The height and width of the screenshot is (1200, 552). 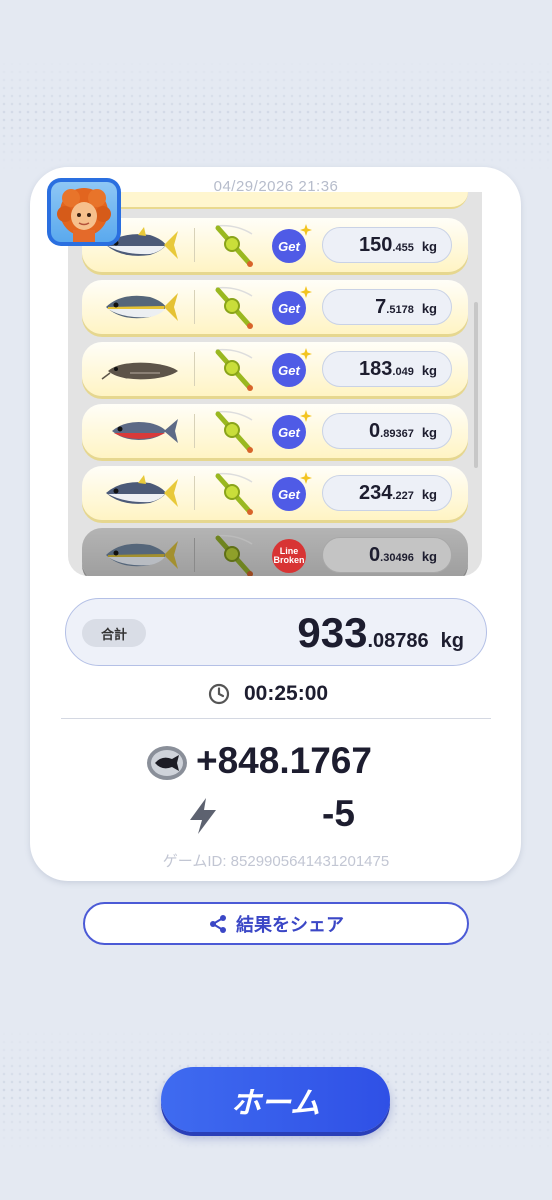 I want to click on avatar, so click(x=84, y=212).